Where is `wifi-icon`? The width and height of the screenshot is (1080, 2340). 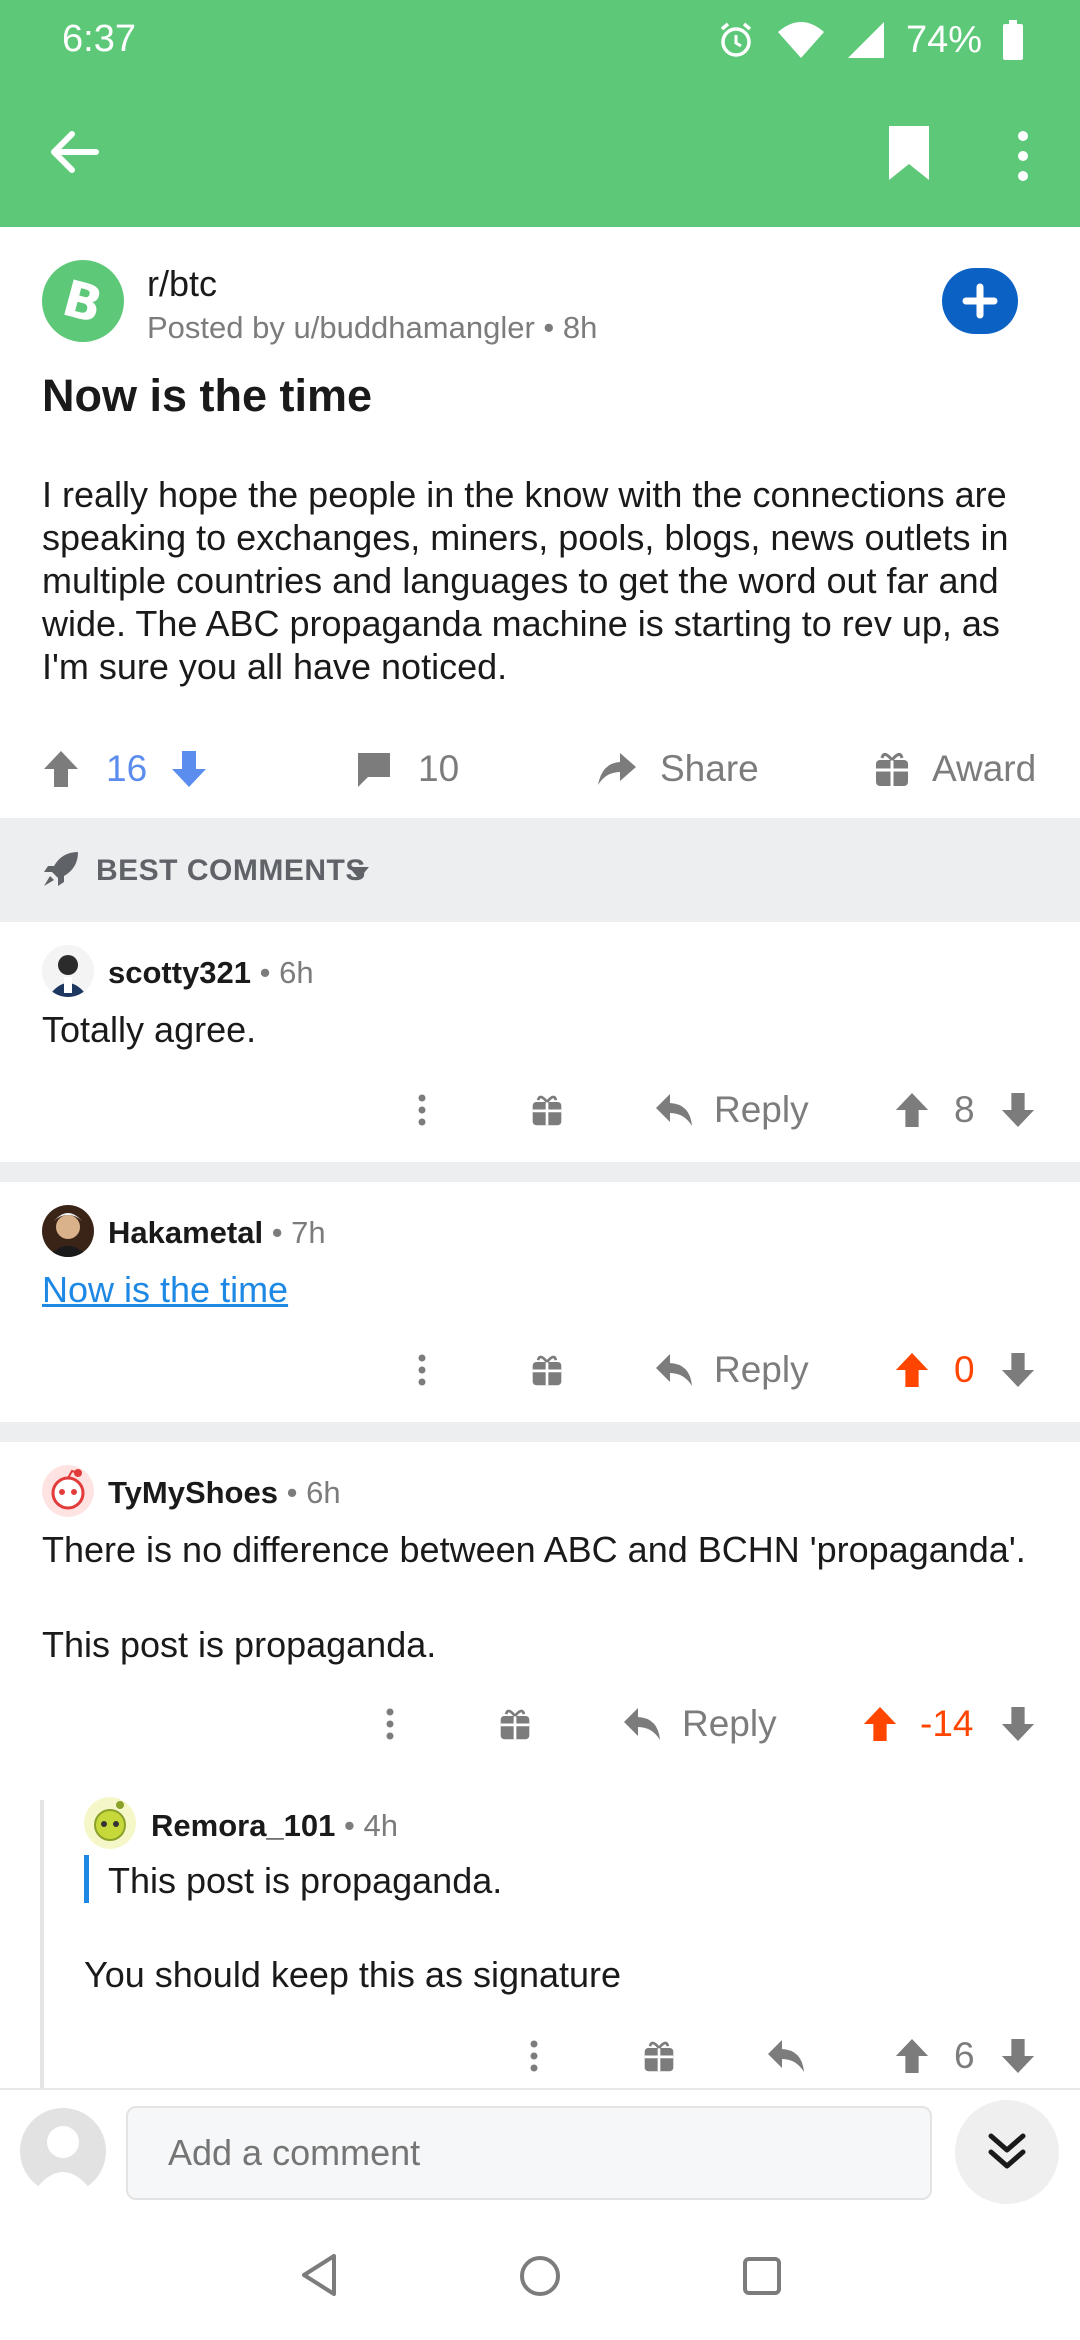
wifi-icon is located at coordinates (800, 40).